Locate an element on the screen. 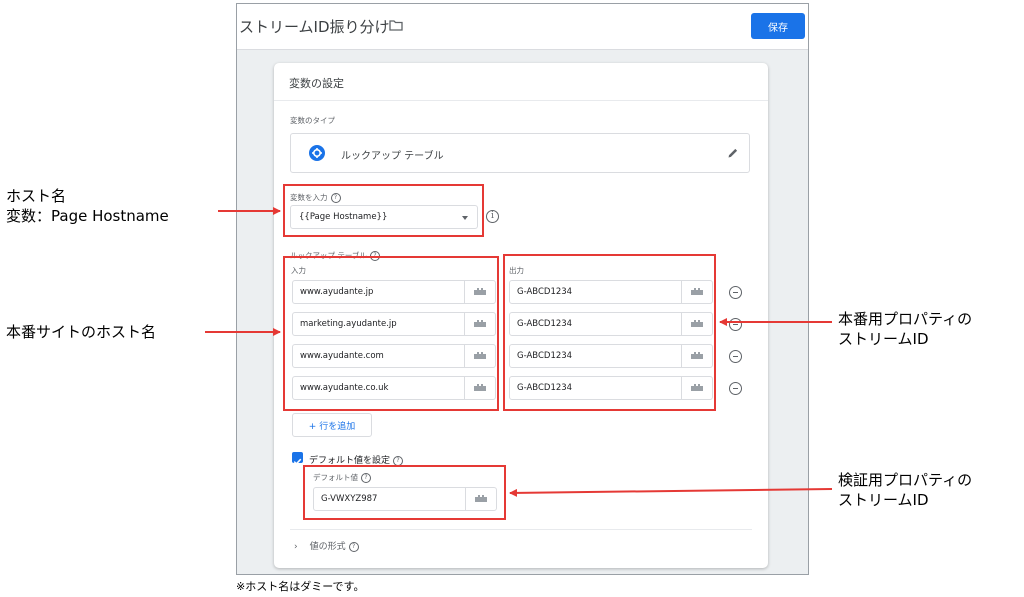 The image size is (1024, 597). arrow-test-stream is located at coordinates (671, 492).